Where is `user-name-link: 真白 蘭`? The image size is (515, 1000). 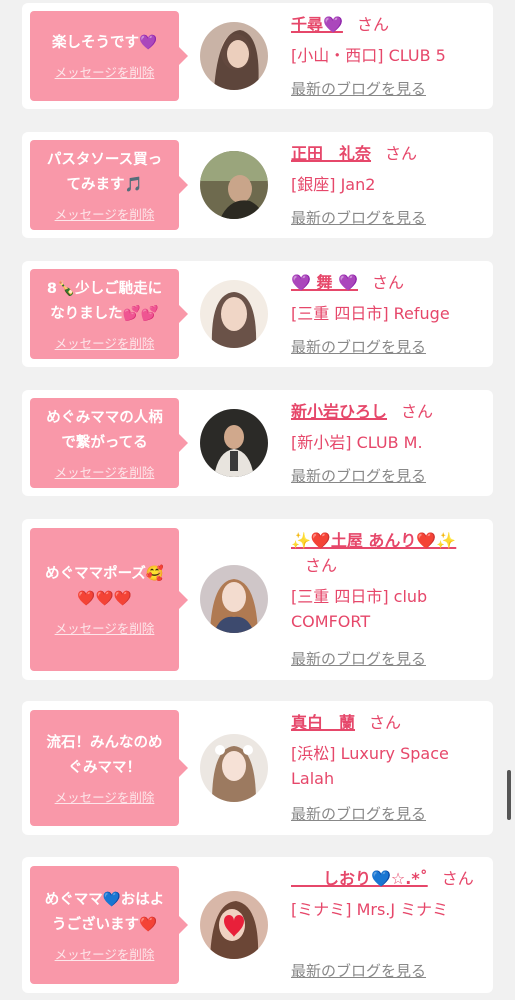 user-name-link: 真白 蘭 is located at coordinates (323, 722).